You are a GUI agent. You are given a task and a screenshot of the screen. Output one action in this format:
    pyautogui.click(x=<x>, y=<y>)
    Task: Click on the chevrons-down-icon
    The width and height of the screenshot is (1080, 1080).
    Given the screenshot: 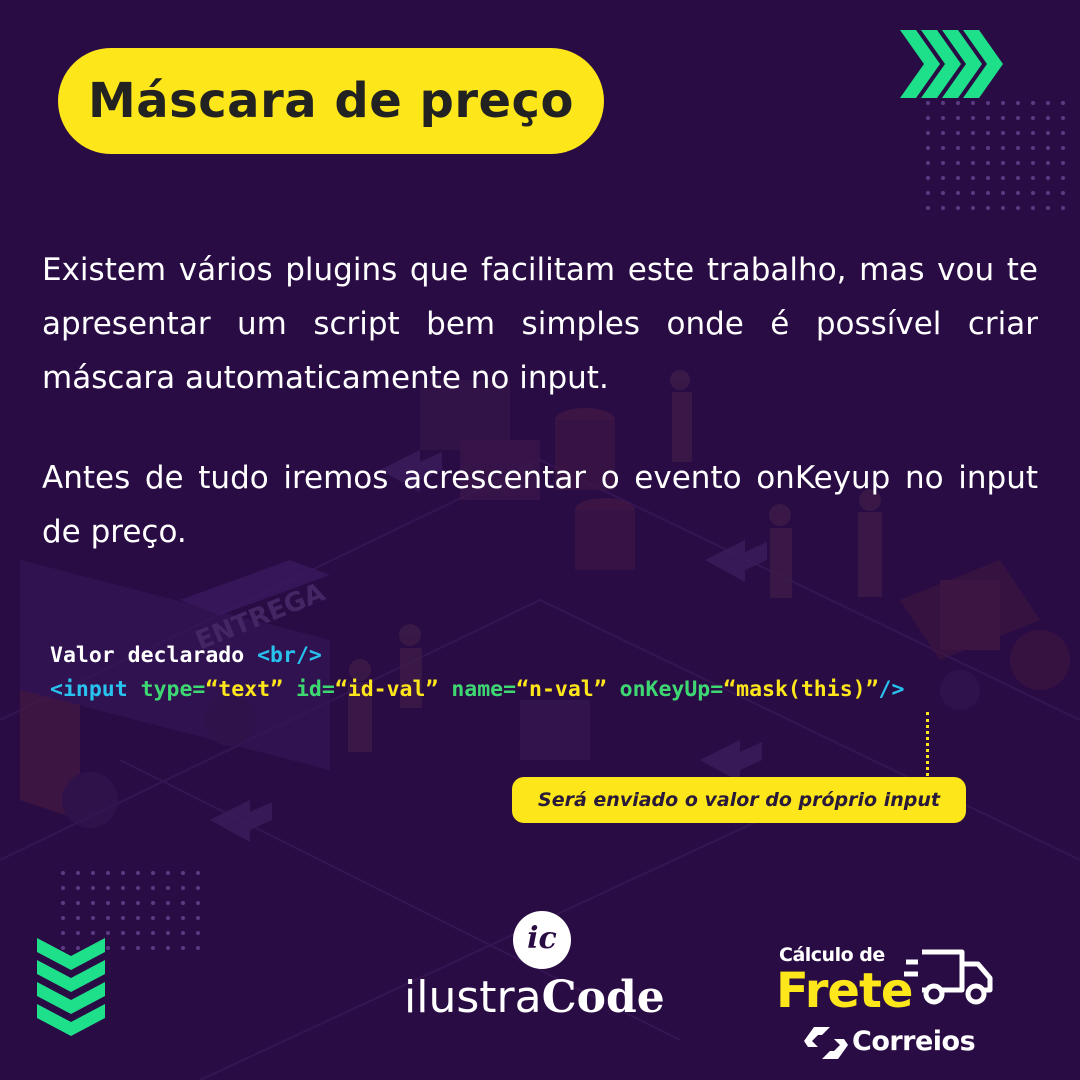 What is the action you would take?
    pyautogui.click(x=71, y=987)
    